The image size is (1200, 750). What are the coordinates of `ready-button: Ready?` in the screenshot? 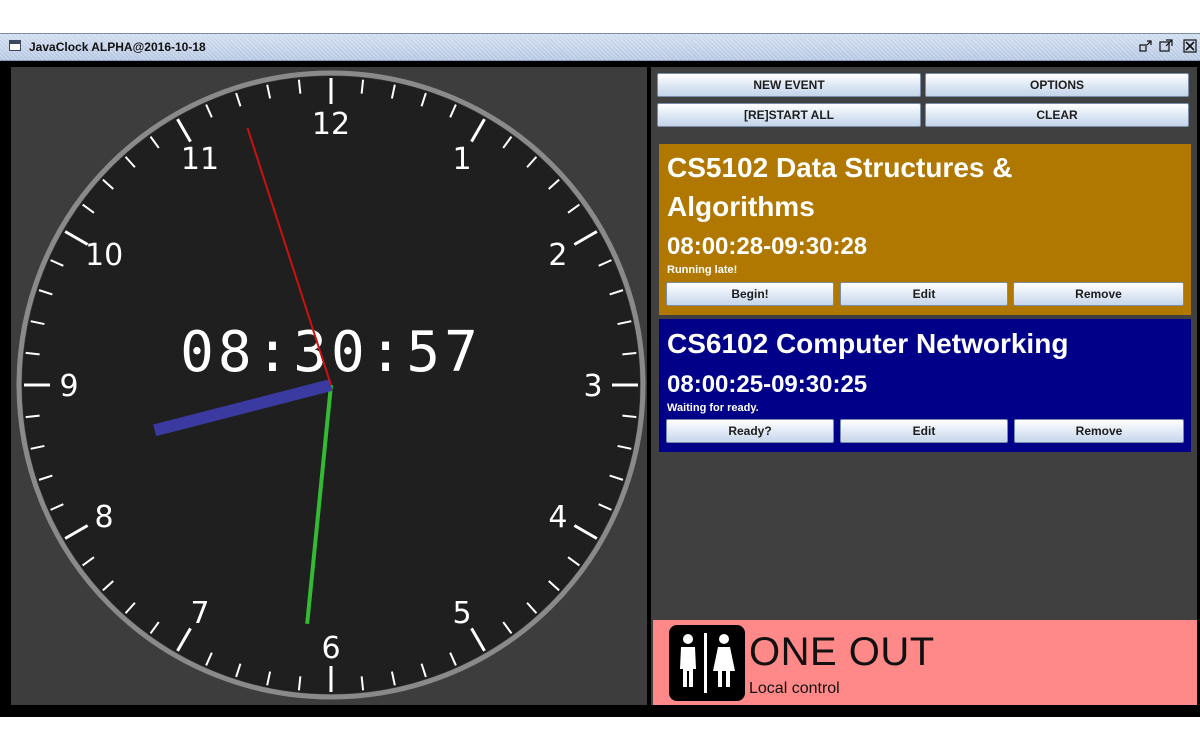 It's located at (750, 431).